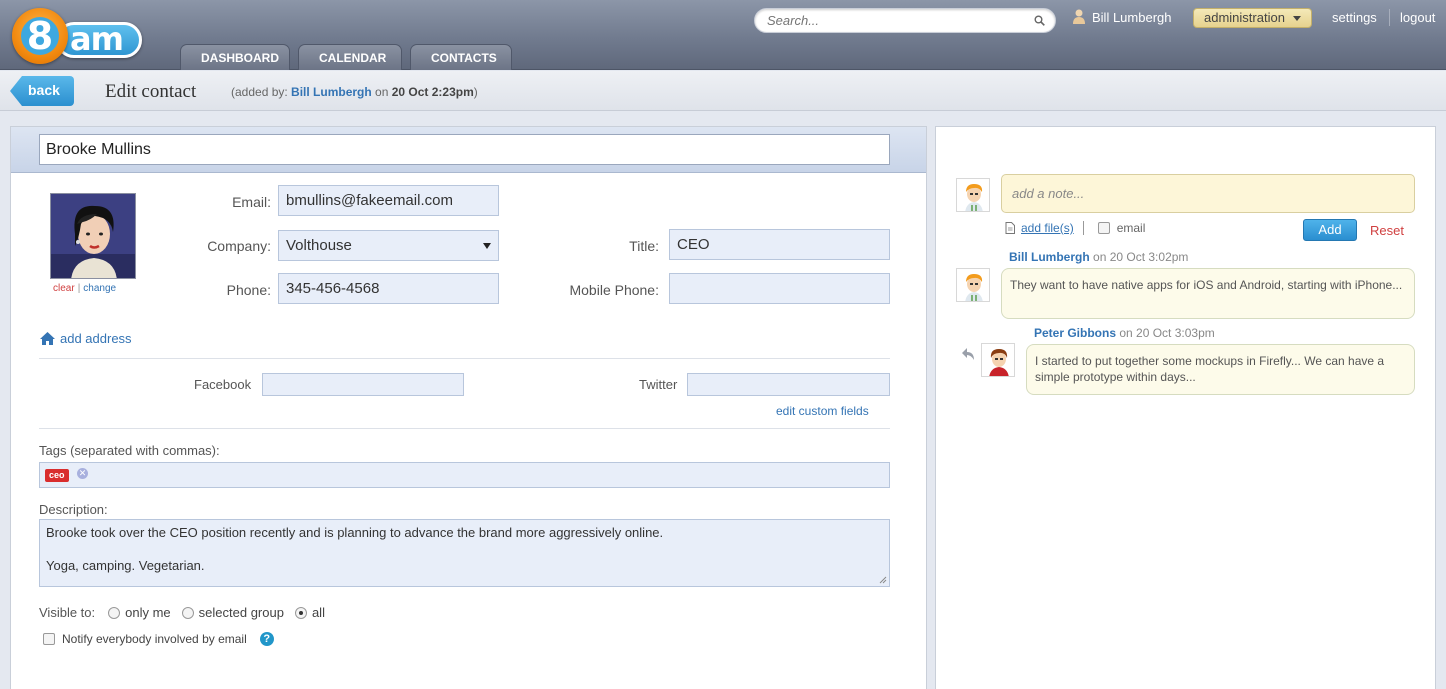 The image size is (1446, 689). I want to click on visibility-option-all: all, so click(309, 612).